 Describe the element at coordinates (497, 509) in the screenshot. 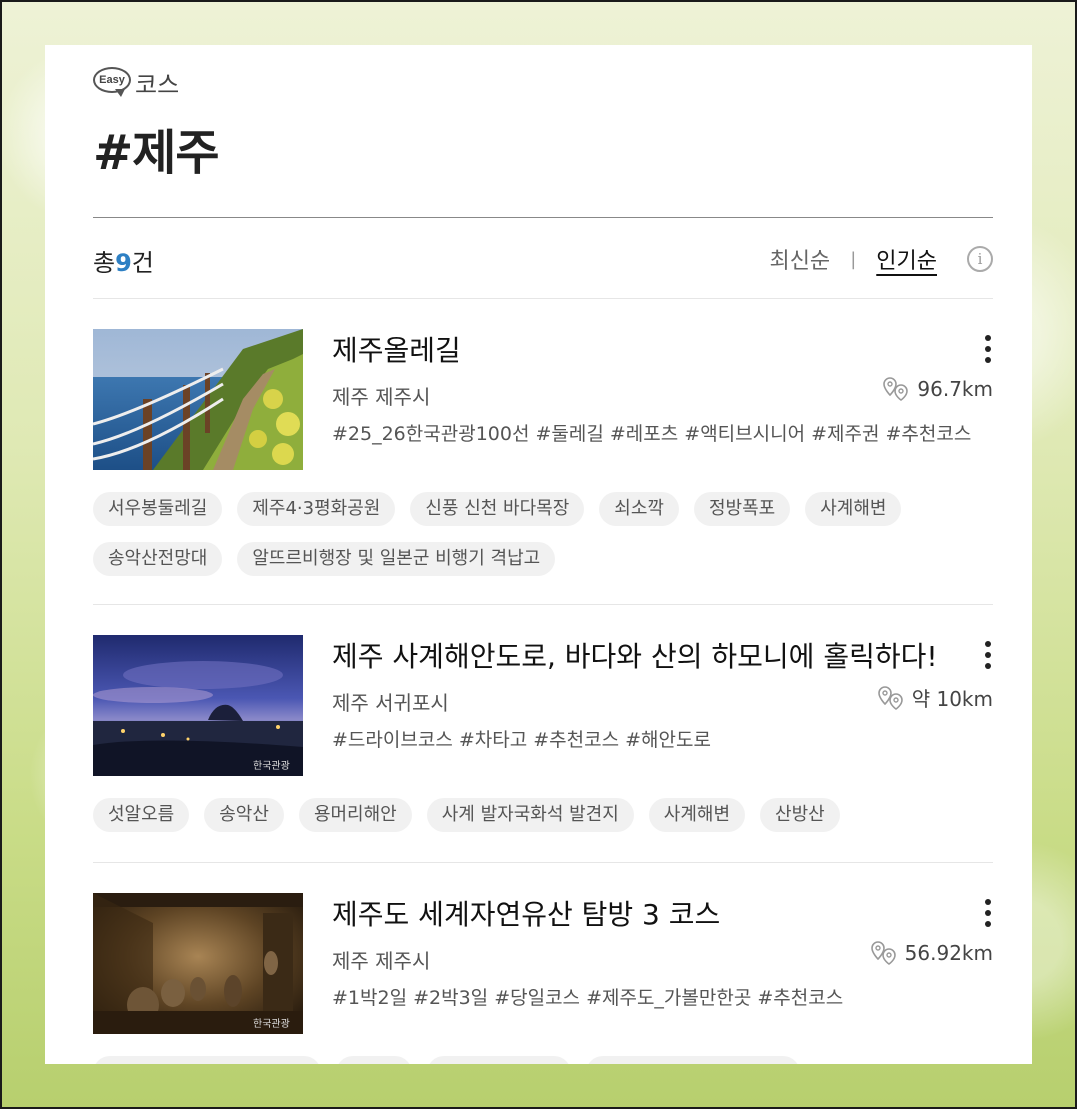

I see `spot-chip: 신풍 신천 바다목장` at that location.